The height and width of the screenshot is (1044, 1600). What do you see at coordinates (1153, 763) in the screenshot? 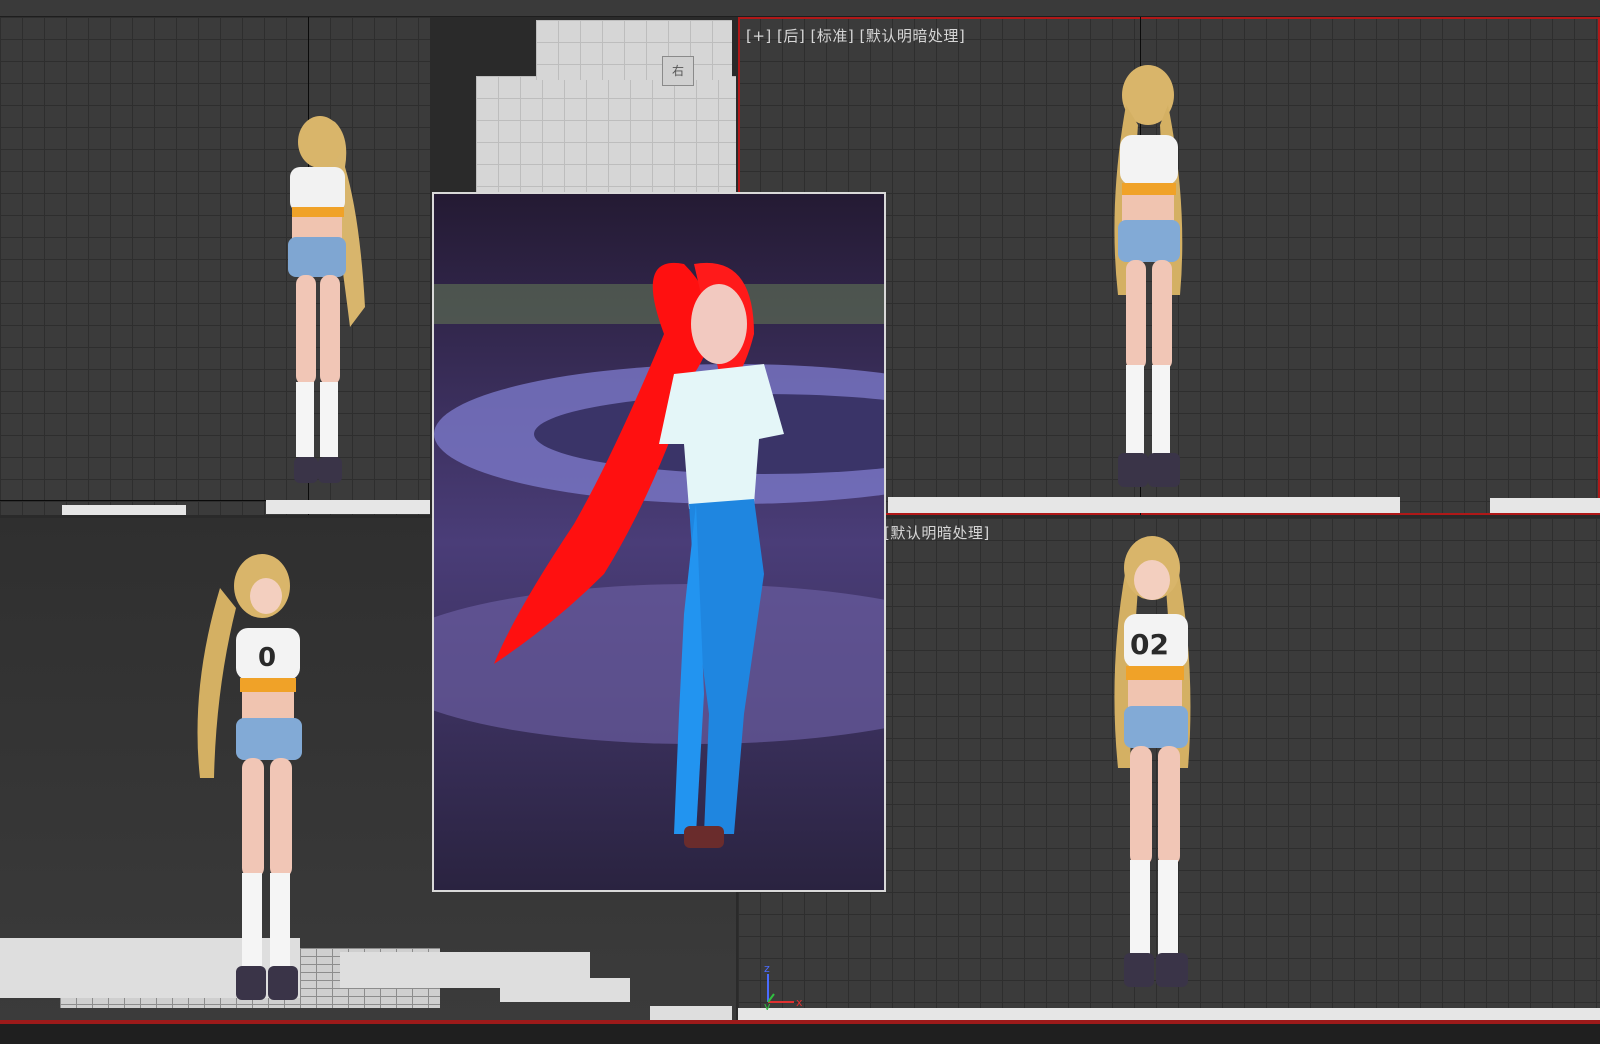
I see `character-model-front: 02` at bounding box center [1153, 763].